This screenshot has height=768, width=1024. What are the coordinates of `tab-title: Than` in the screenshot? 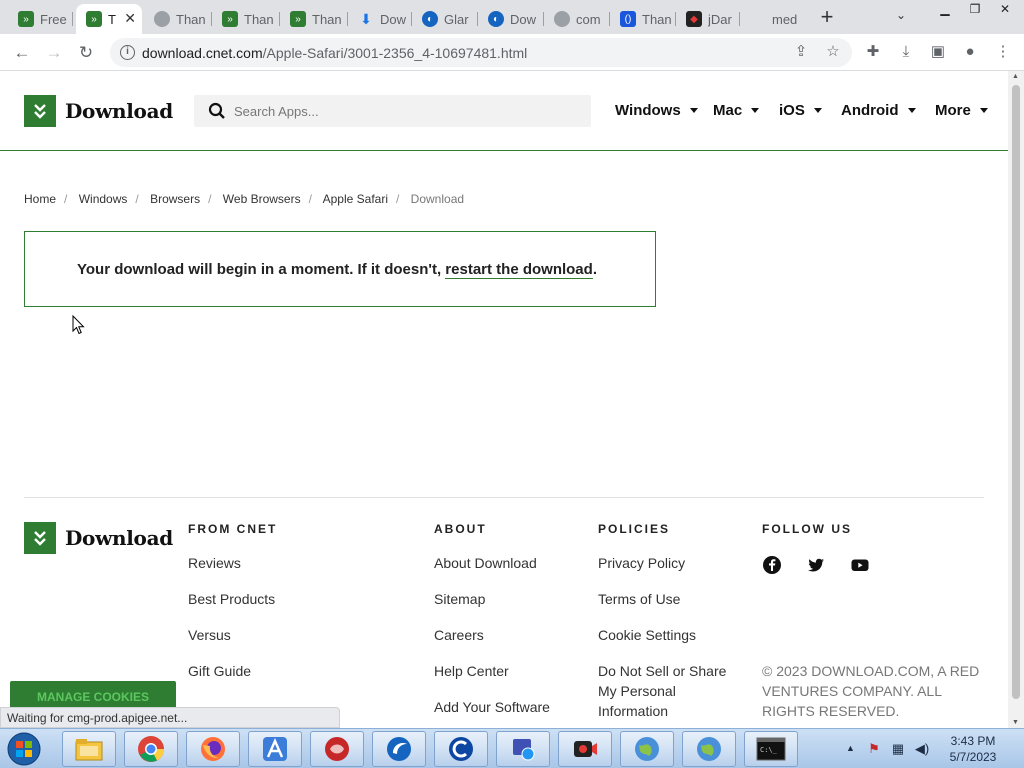 It's located at (191, 19).